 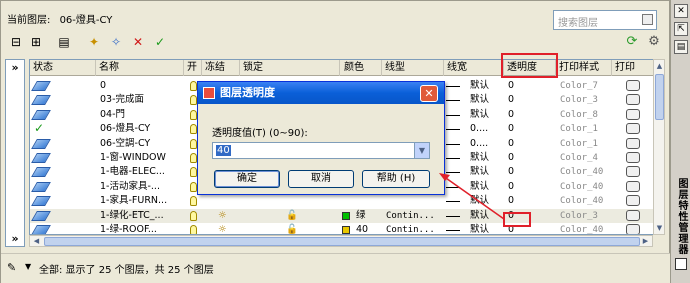 I want to click on layer-name: 0, so click(x=141, y=86).